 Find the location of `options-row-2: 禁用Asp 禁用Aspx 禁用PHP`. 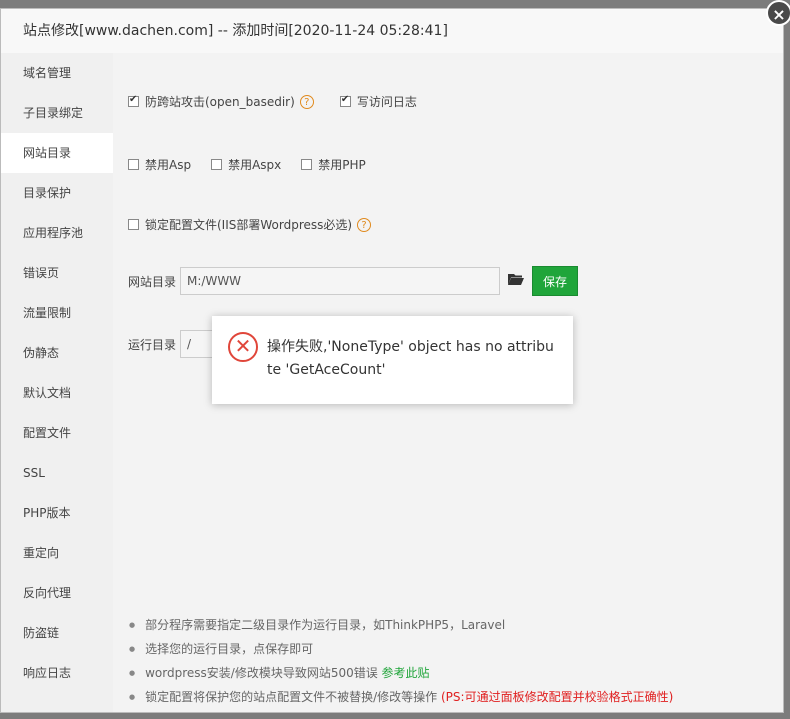

options-row-2: 禁用Asp 禁用Aspx 禁用PHP is located at coordinates (247, 164).